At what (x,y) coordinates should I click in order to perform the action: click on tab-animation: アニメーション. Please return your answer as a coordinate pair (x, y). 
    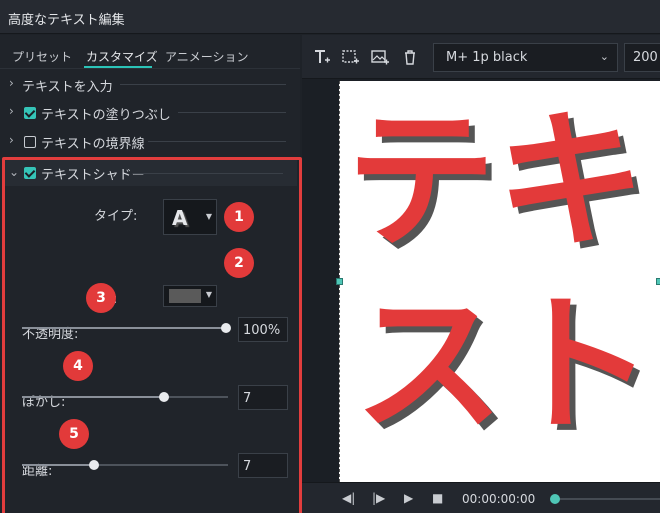
    Looking at the image, I should click on (207, 56).